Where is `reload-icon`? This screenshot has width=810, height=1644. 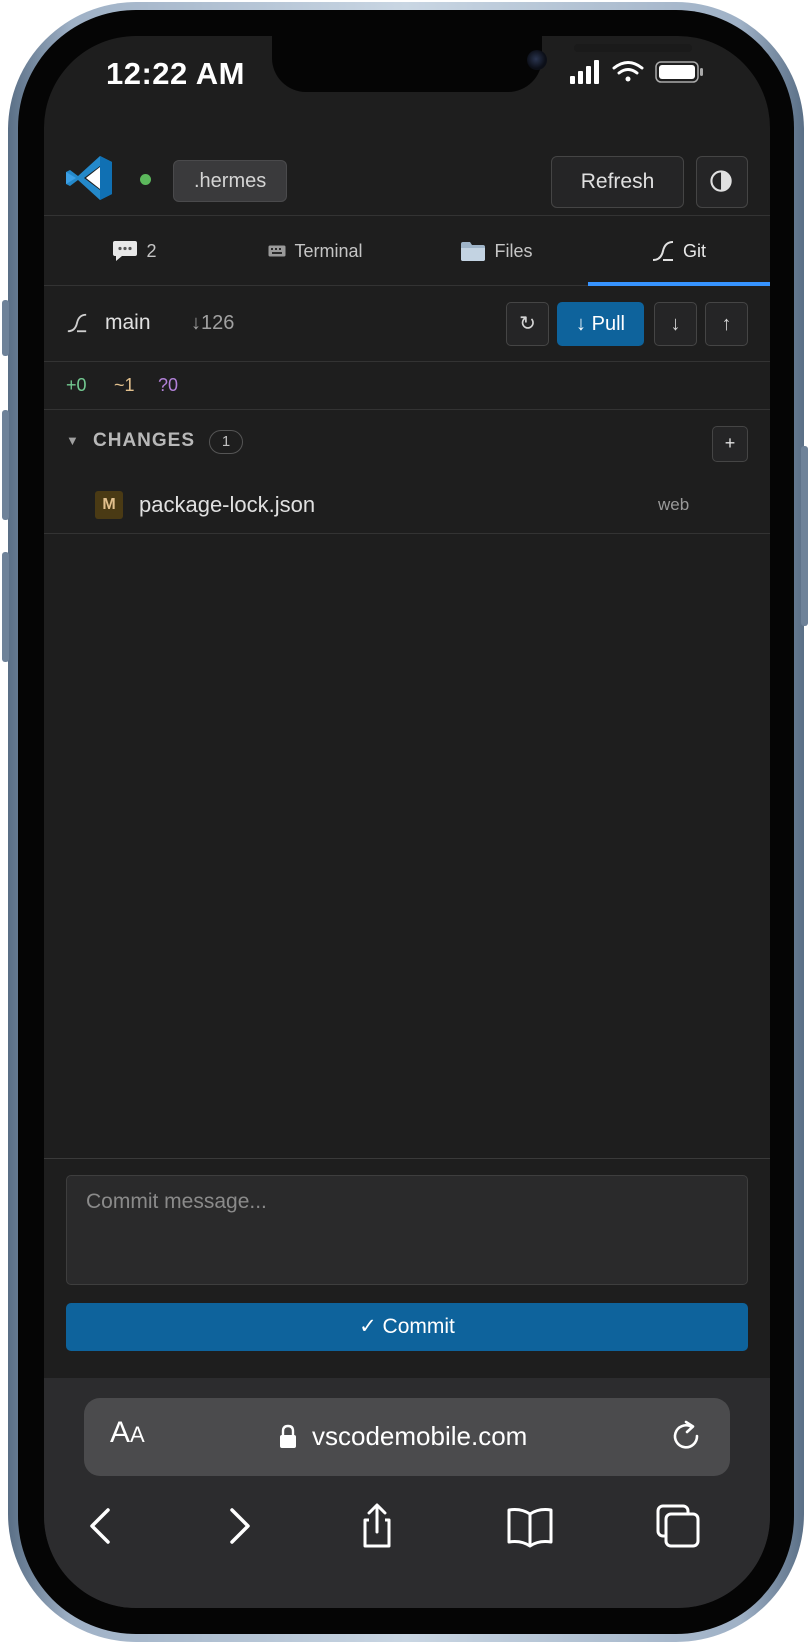 reload-icon is located at coordinates (686, 1436).